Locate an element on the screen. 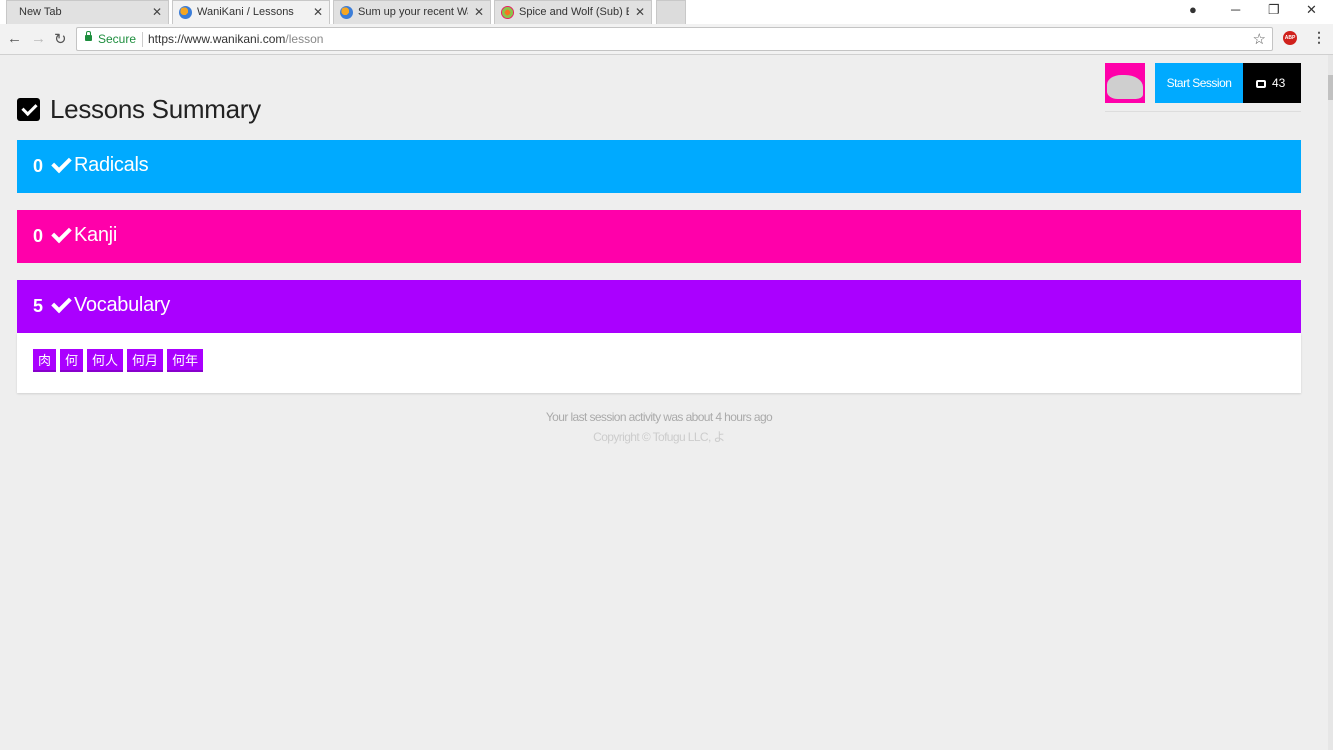  scrollbar is located at coordinates (1330, 402).